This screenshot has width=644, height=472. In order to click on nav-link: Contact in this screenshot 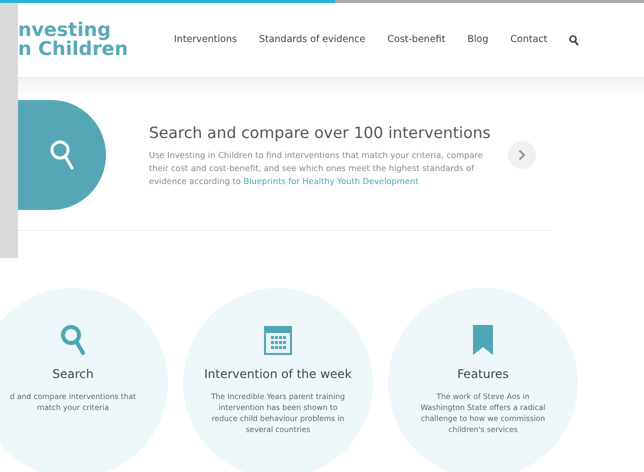, I will do `click(529, 40)`.